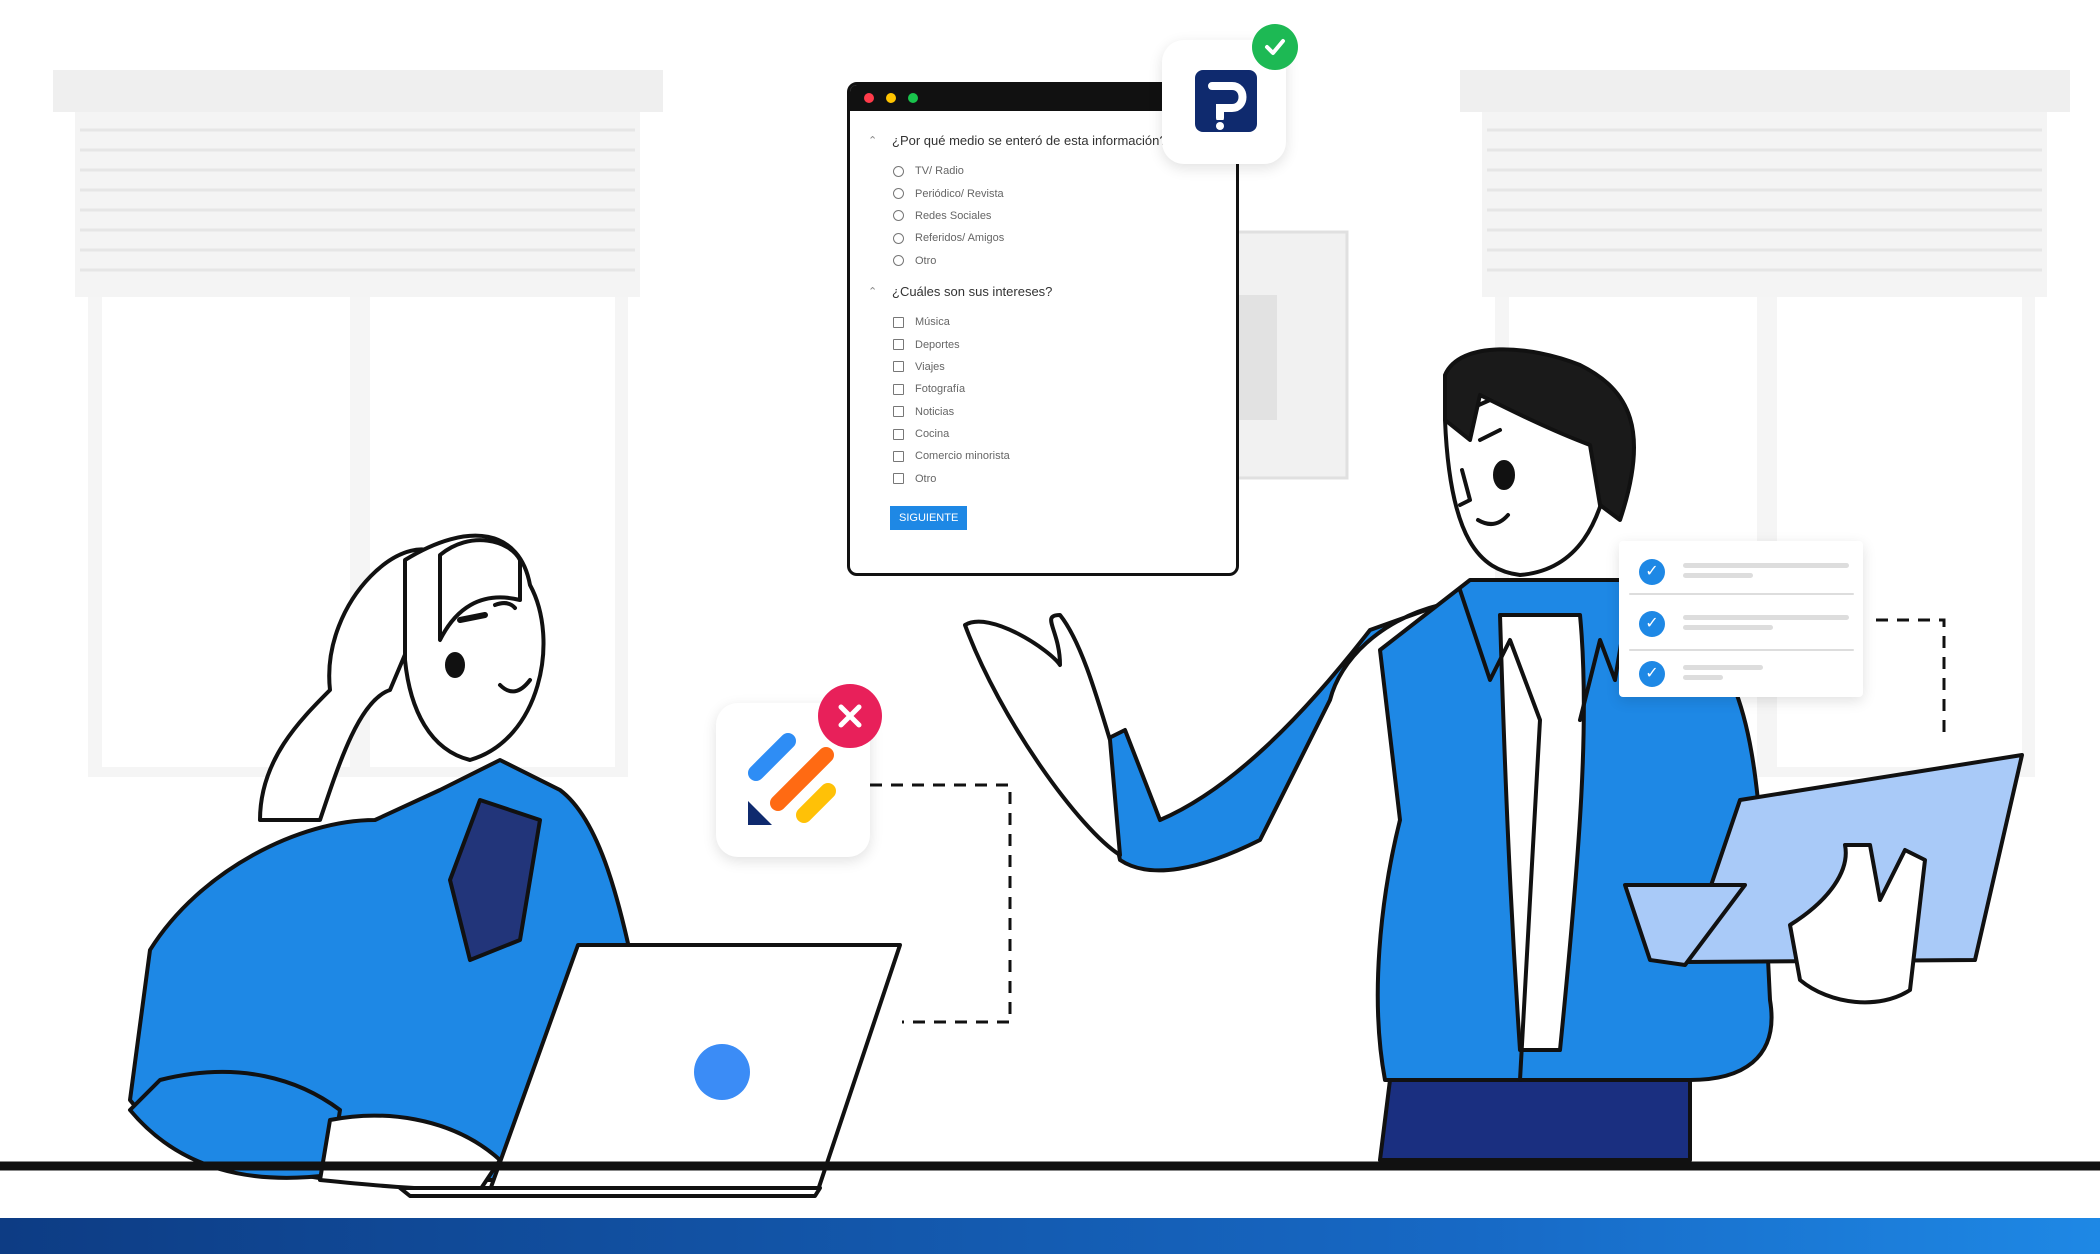 The image size is (2100, 1254). I want to click on checkbox-option: Fotografía, so click(1043, 389).